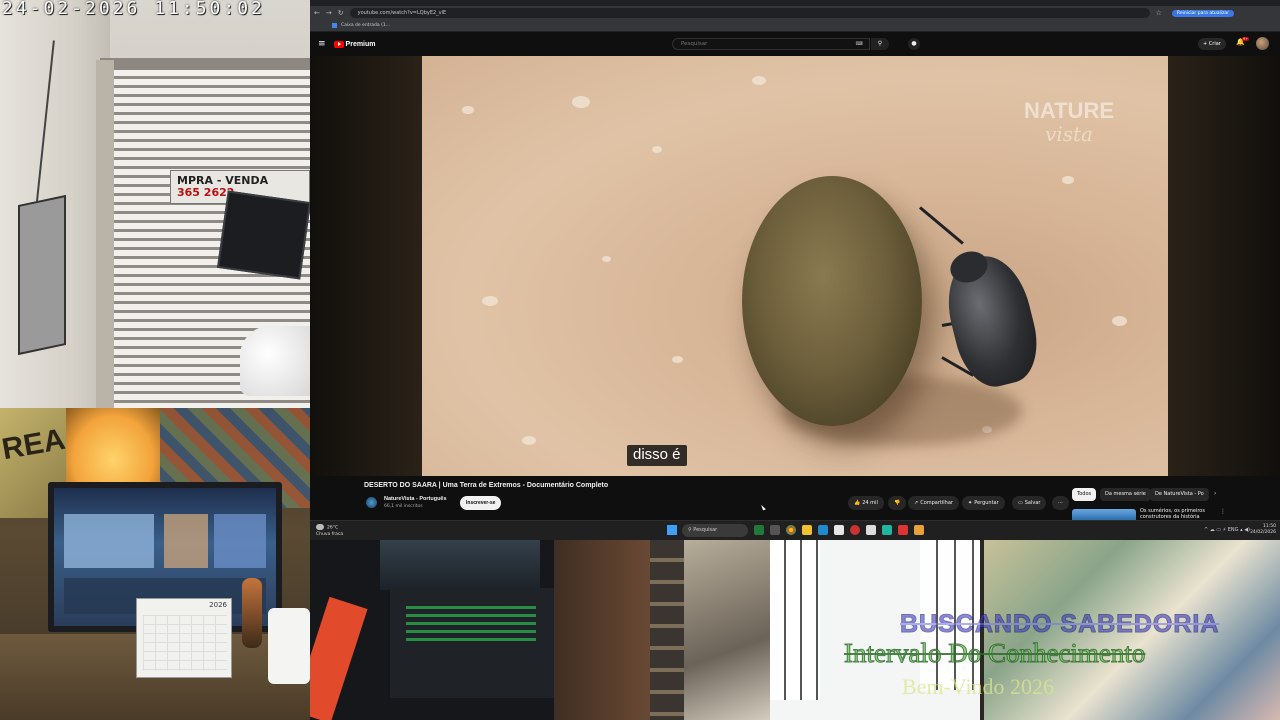 The image size is (1280, 720). What do you see at coordinates (1084, 494) in the screenshot?
I see `chip-all: Todos` at bounding box center [1084, 494].